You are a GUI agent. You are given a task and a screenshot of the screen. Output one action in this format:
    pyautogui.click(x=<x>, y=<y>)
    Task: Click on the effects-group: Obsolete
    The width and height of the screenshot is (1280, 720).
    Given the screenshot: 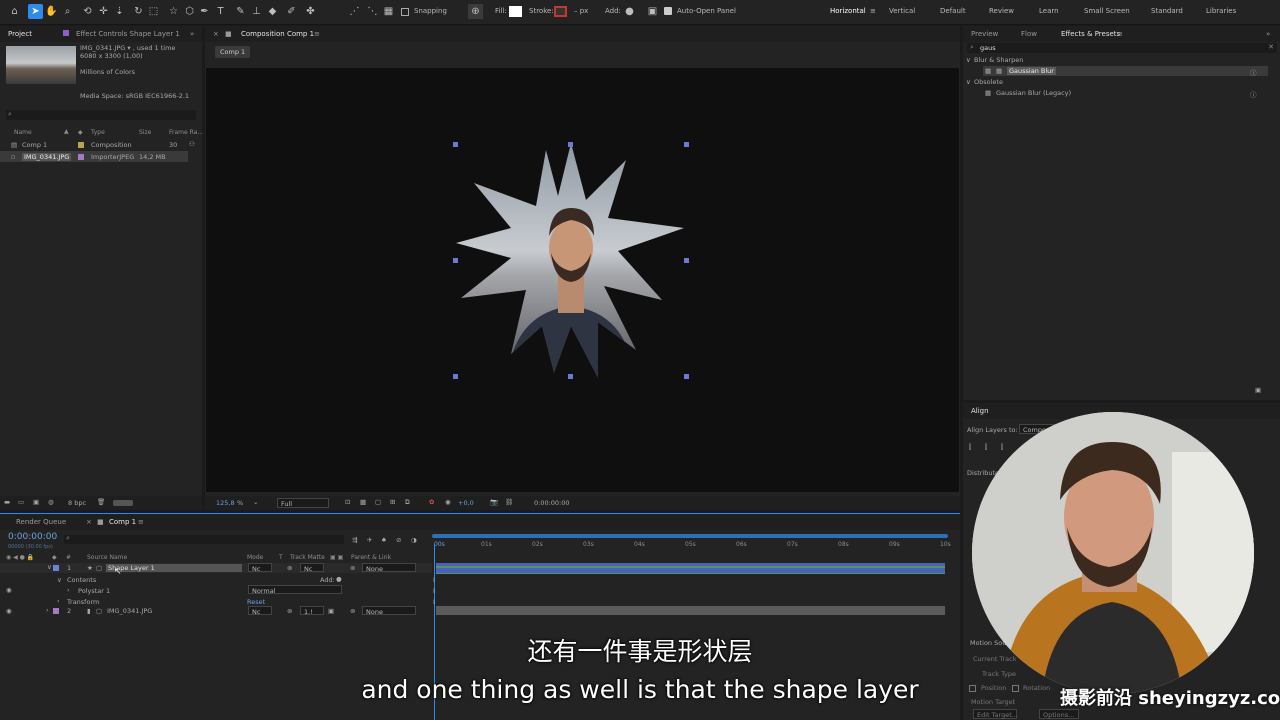 What is the action you would take?
    pyautogui.click(x=988, y=82)
    